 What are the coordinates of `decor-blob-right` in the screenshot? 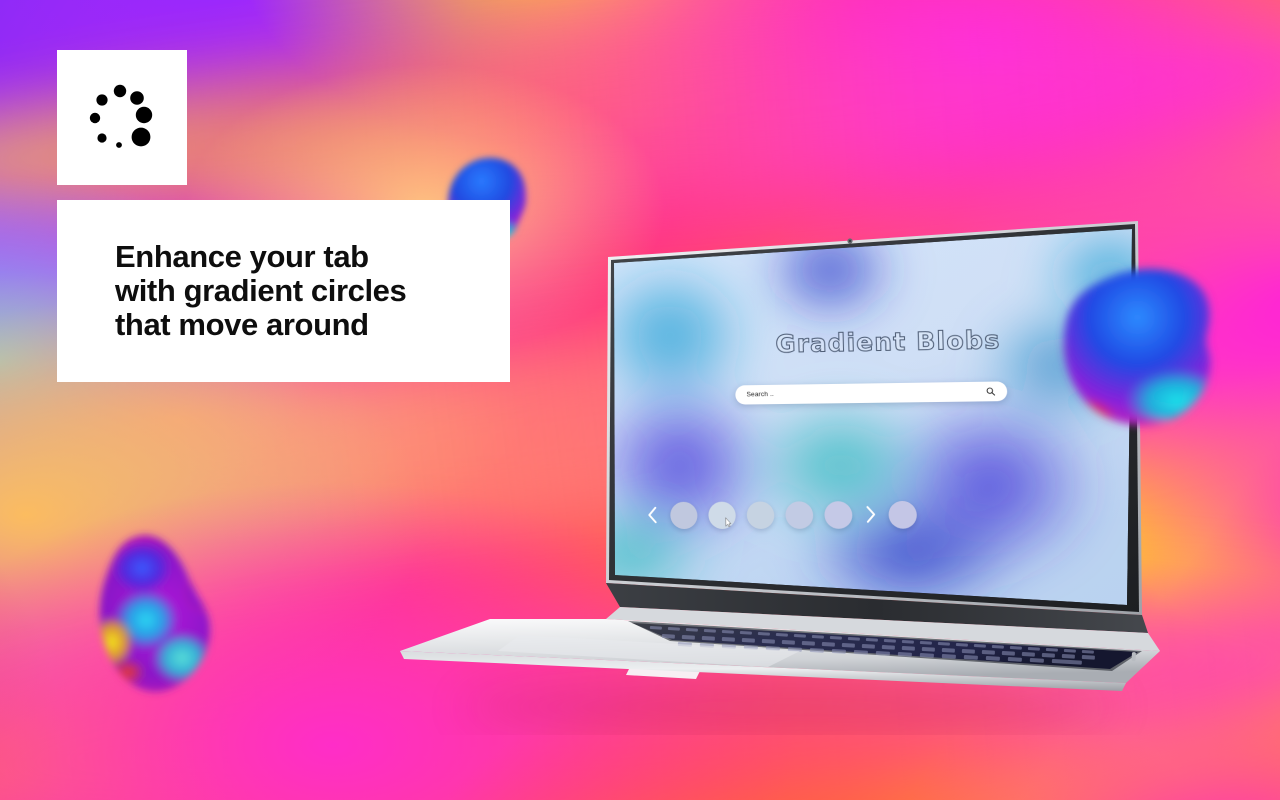 It's located at (1147, 351).